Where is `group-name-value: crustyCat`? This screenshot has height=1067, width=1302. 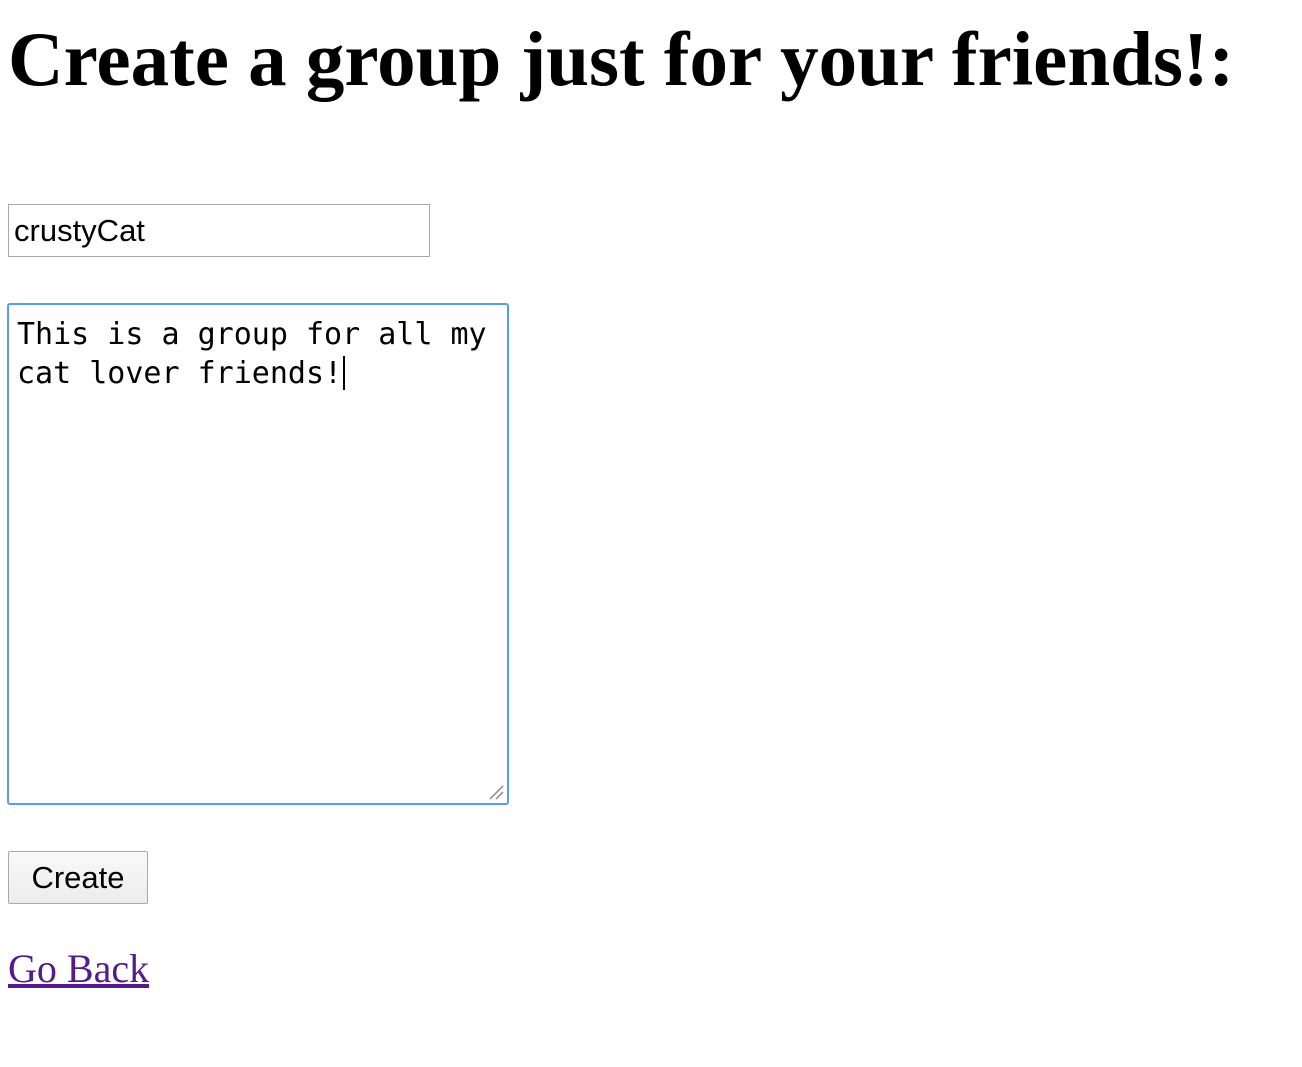 group-name-value: crustyCat is located at coordinates (79, 230).